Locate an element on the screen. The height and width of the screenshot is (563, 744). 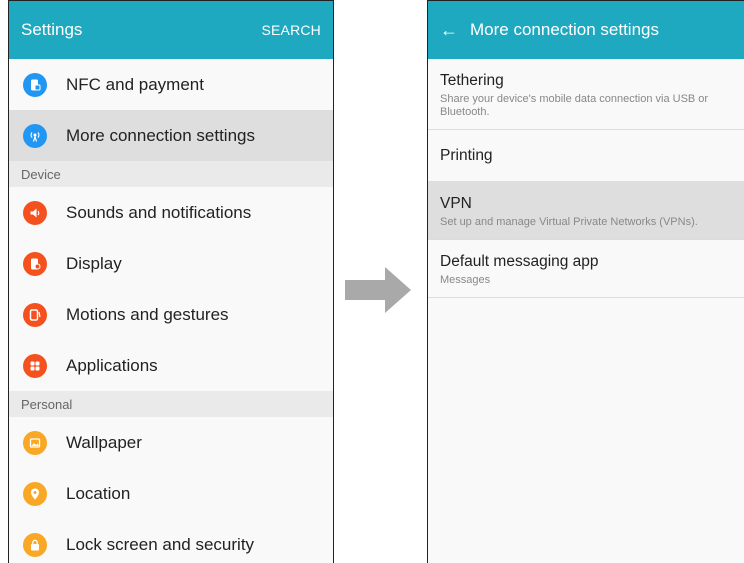
setting-title: Printing is located at coordinates (466, 155).